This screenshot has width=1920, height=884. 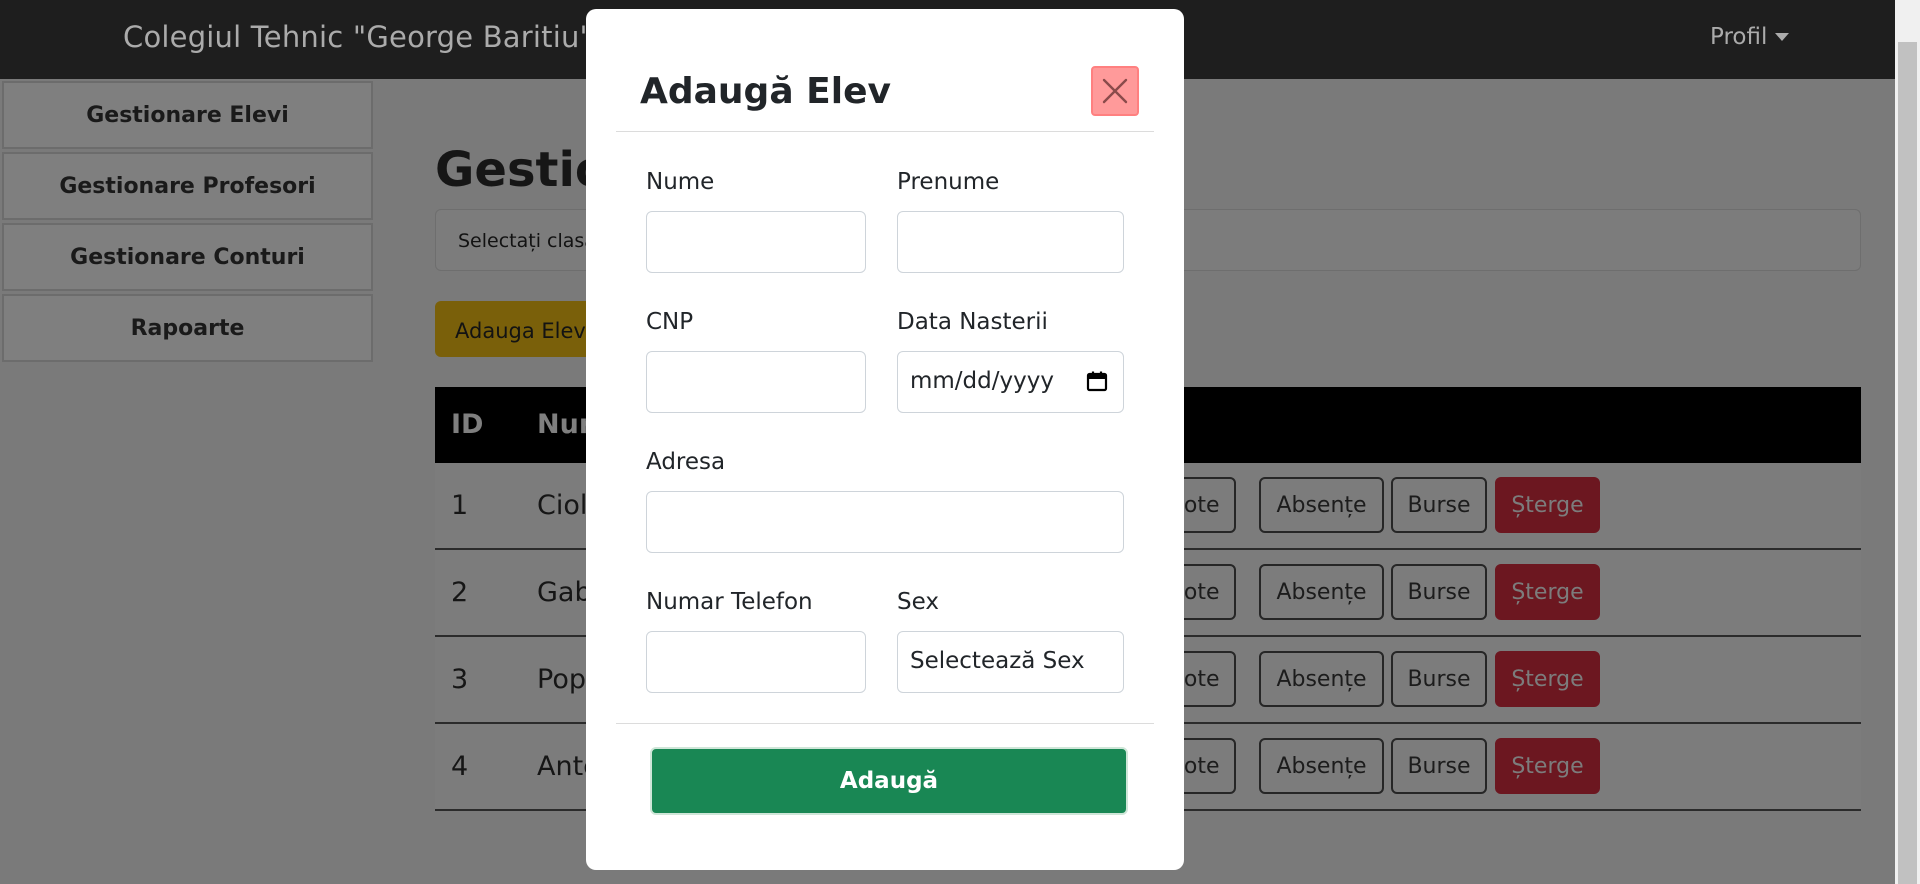 I want to click on nume-label: Nume, so click(x=680, y=182).